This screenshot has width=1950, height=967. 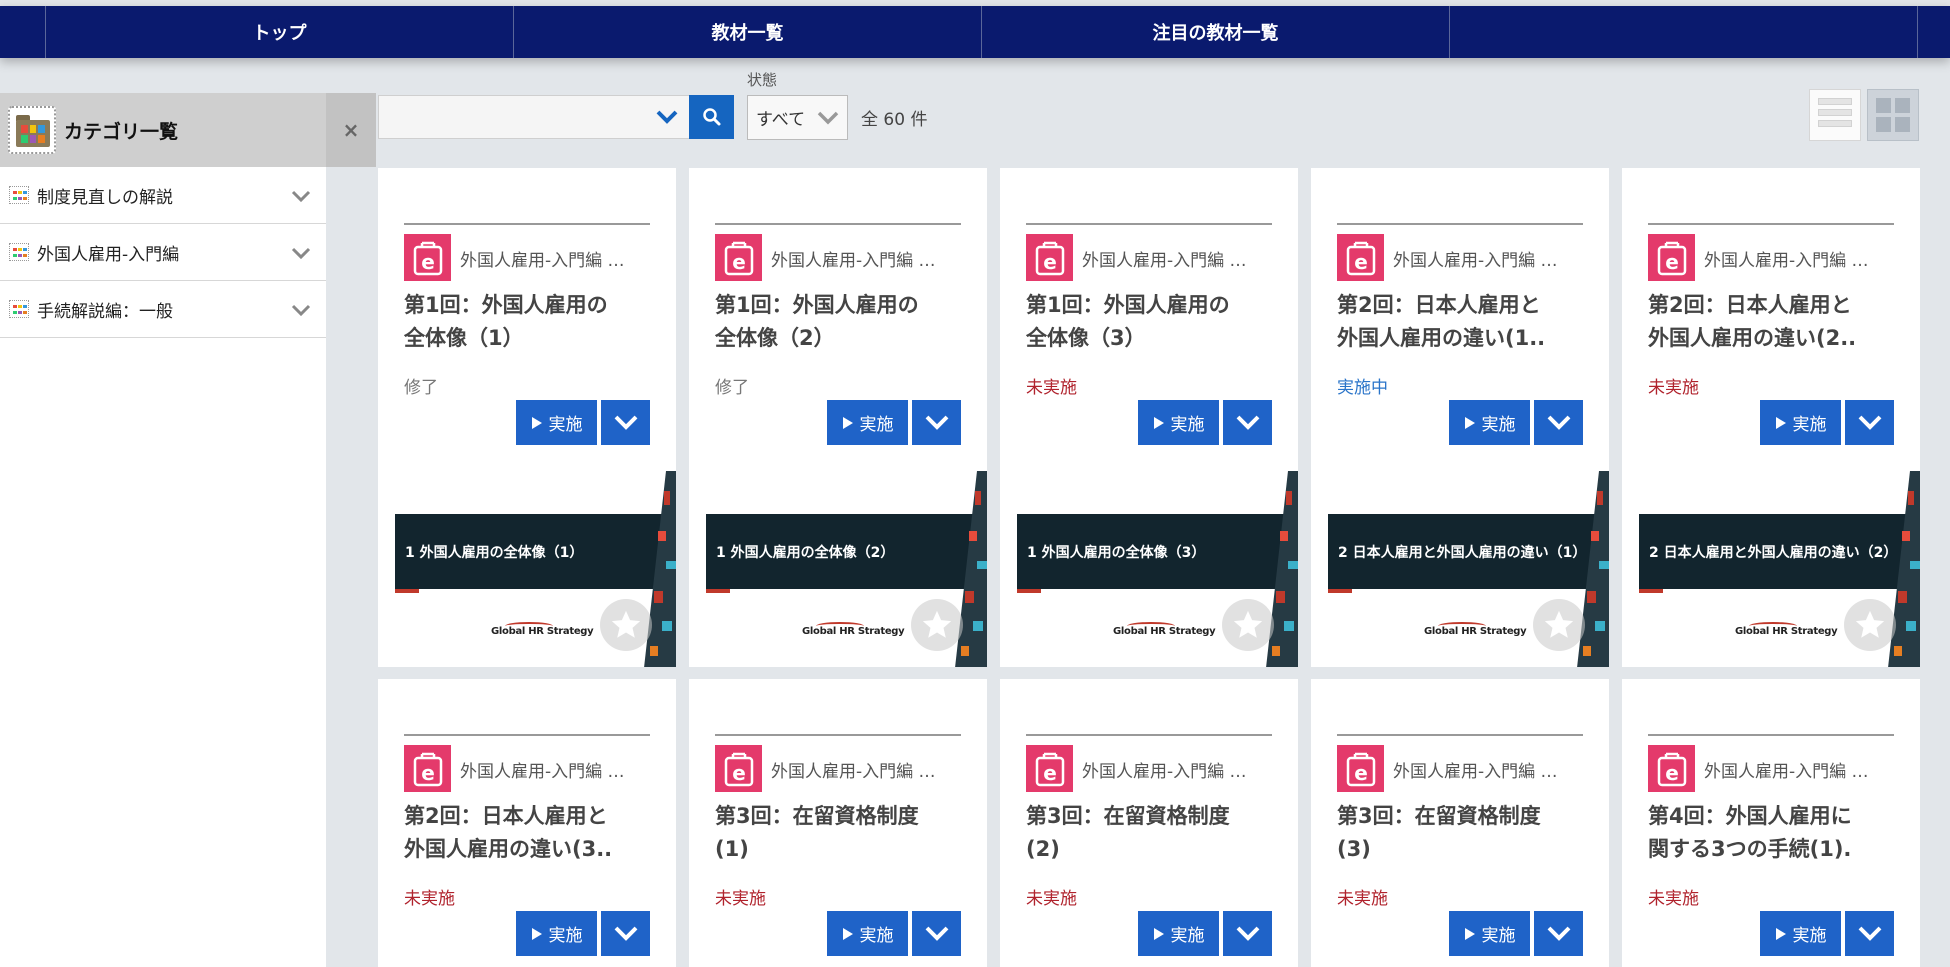 What do you see at coordinates (188, 130) in the screenshot?
I see `sidebar-header: カテゴリ一覧 ×` at bounding box center [188, 130].